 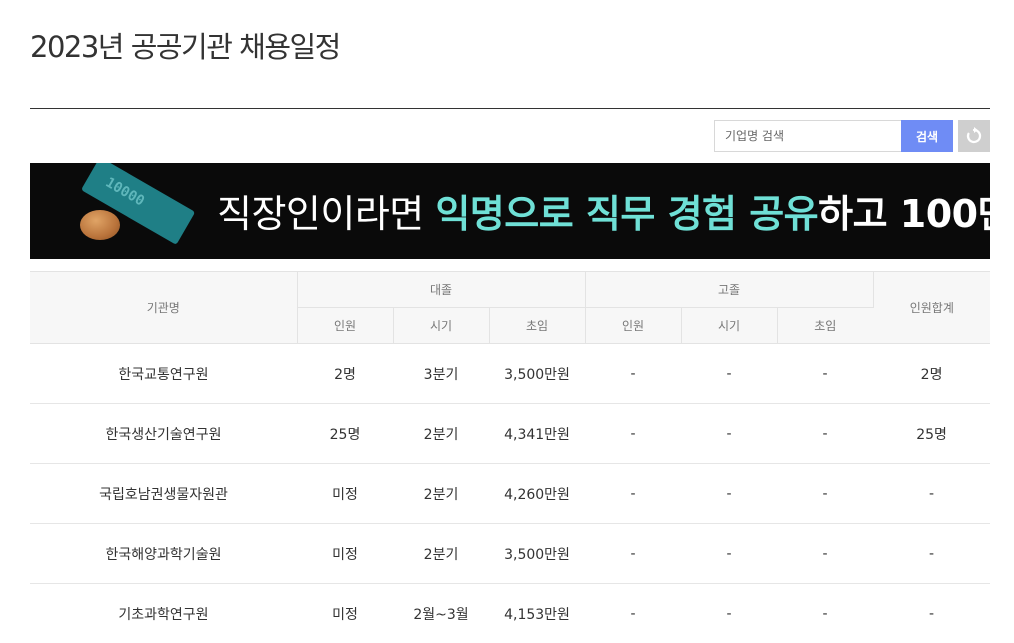 What do you see at coordinates (100, 225) in the screenshot?
I see `coin-graphic` at bounding box center [100, 225].